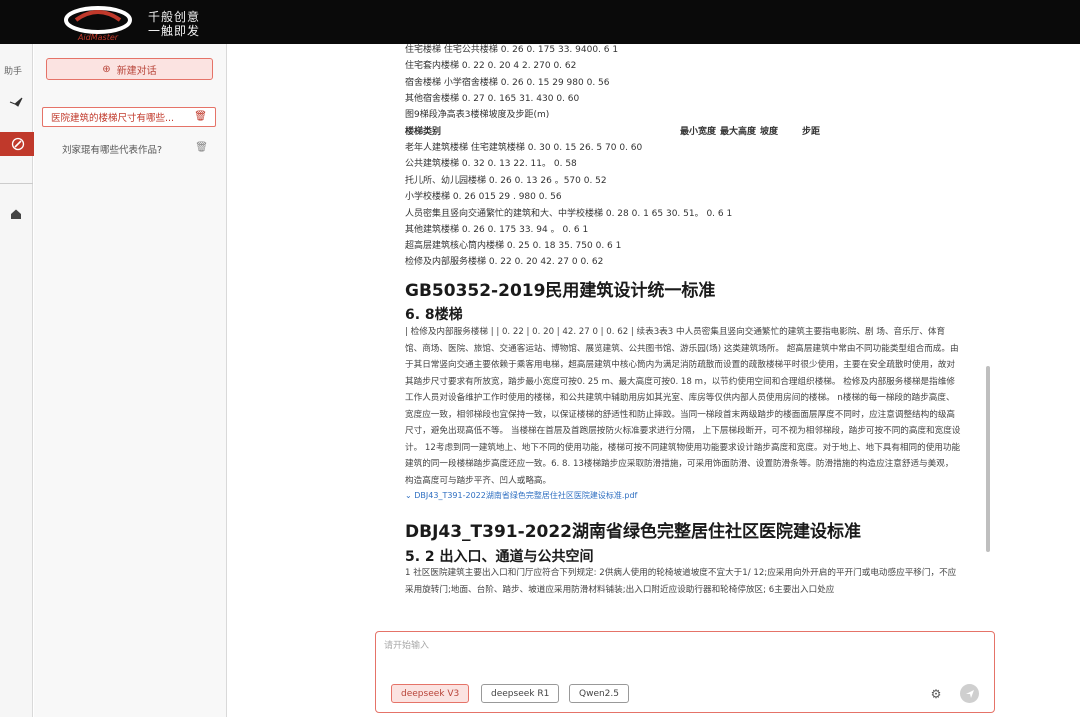  I want to click on svg-text: AidMaster, so click(98, 37).